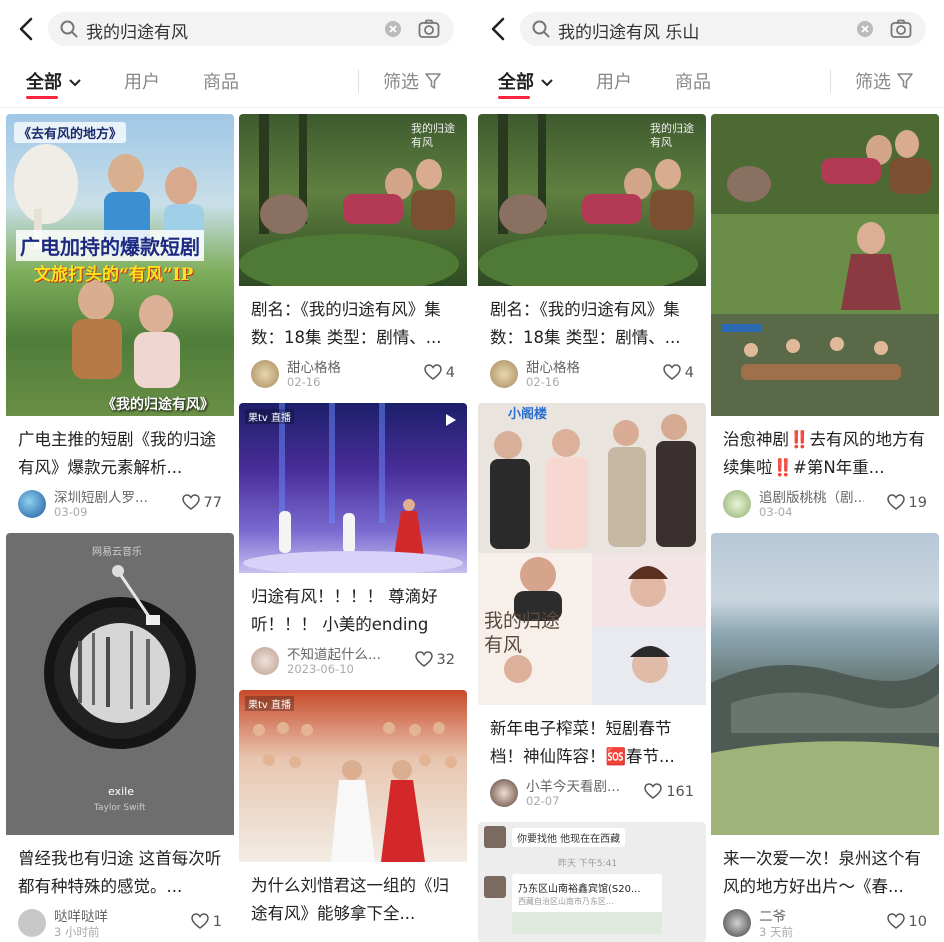 The width and height of the screenshot is (944, 942). I want to click on active-tab-indicator, so click(42, 97).